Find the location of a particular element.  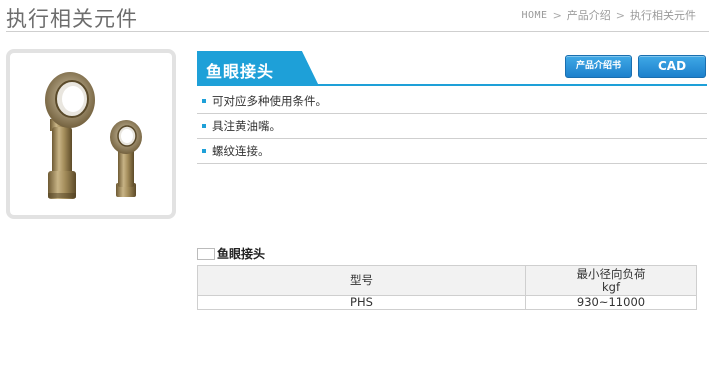

cad-button: CAD is located at coordinates (672, 66).